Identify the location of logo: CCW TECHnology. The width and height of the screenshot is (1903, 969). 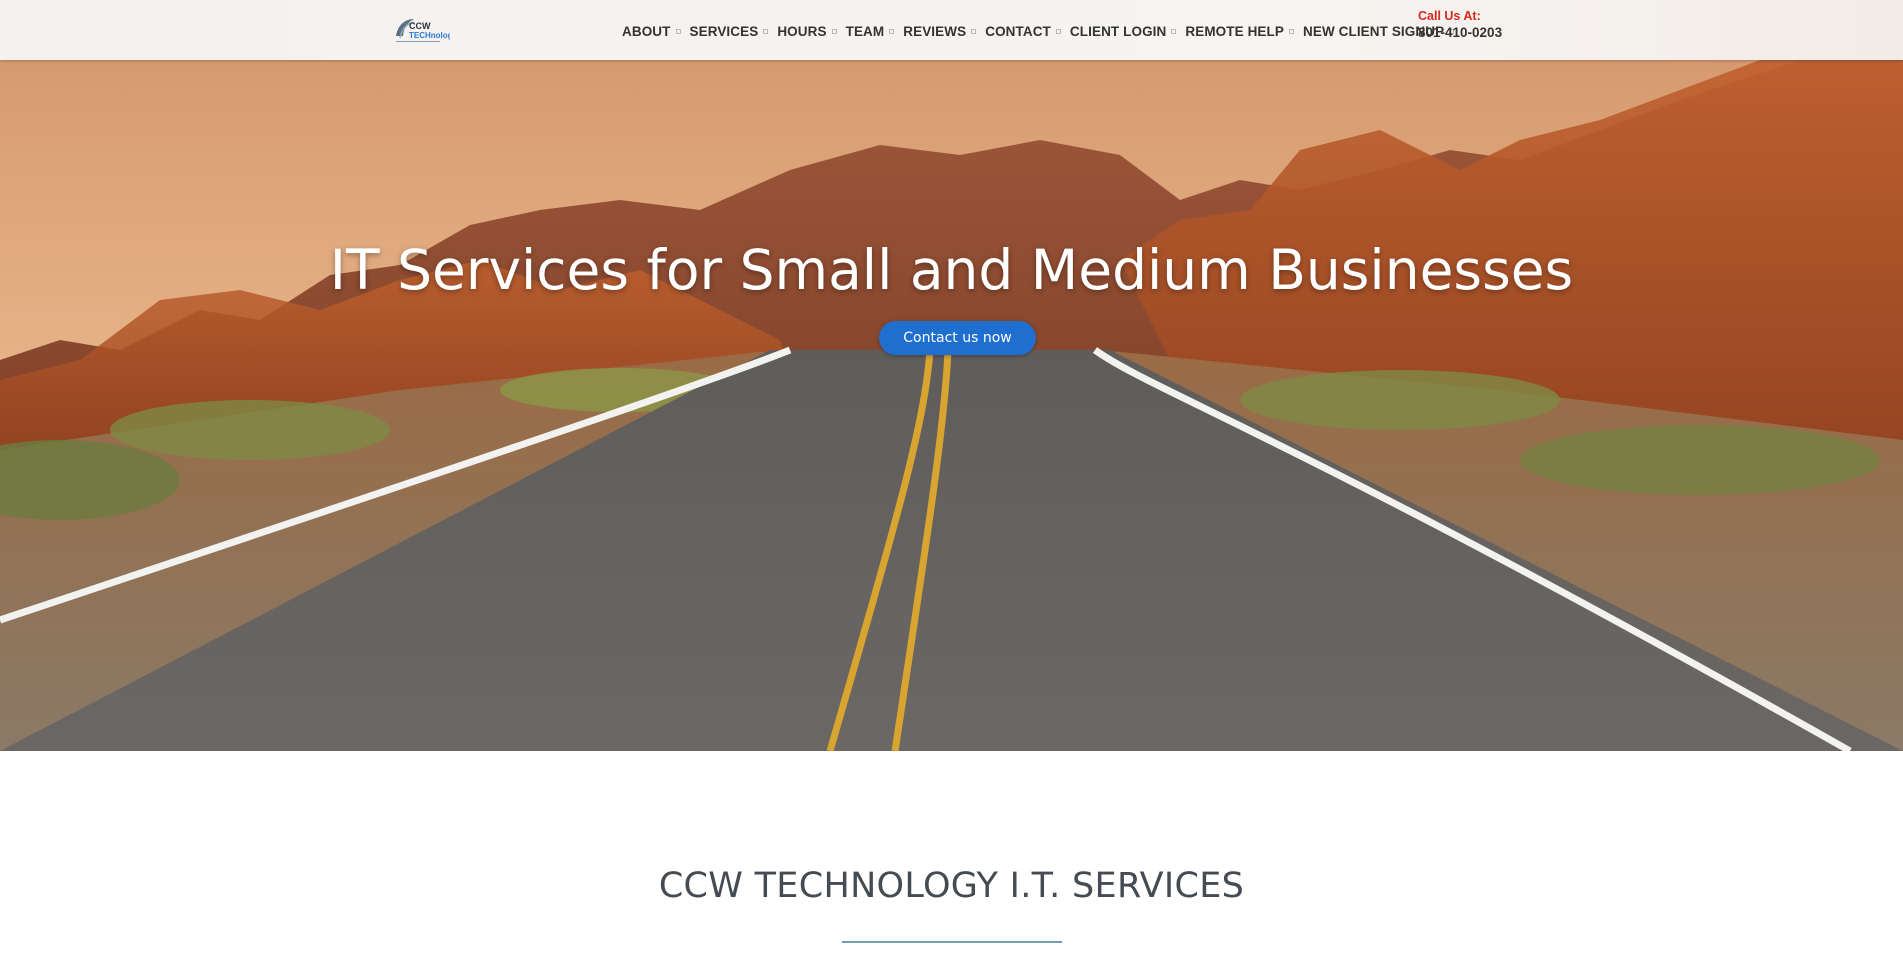
(421, 30).